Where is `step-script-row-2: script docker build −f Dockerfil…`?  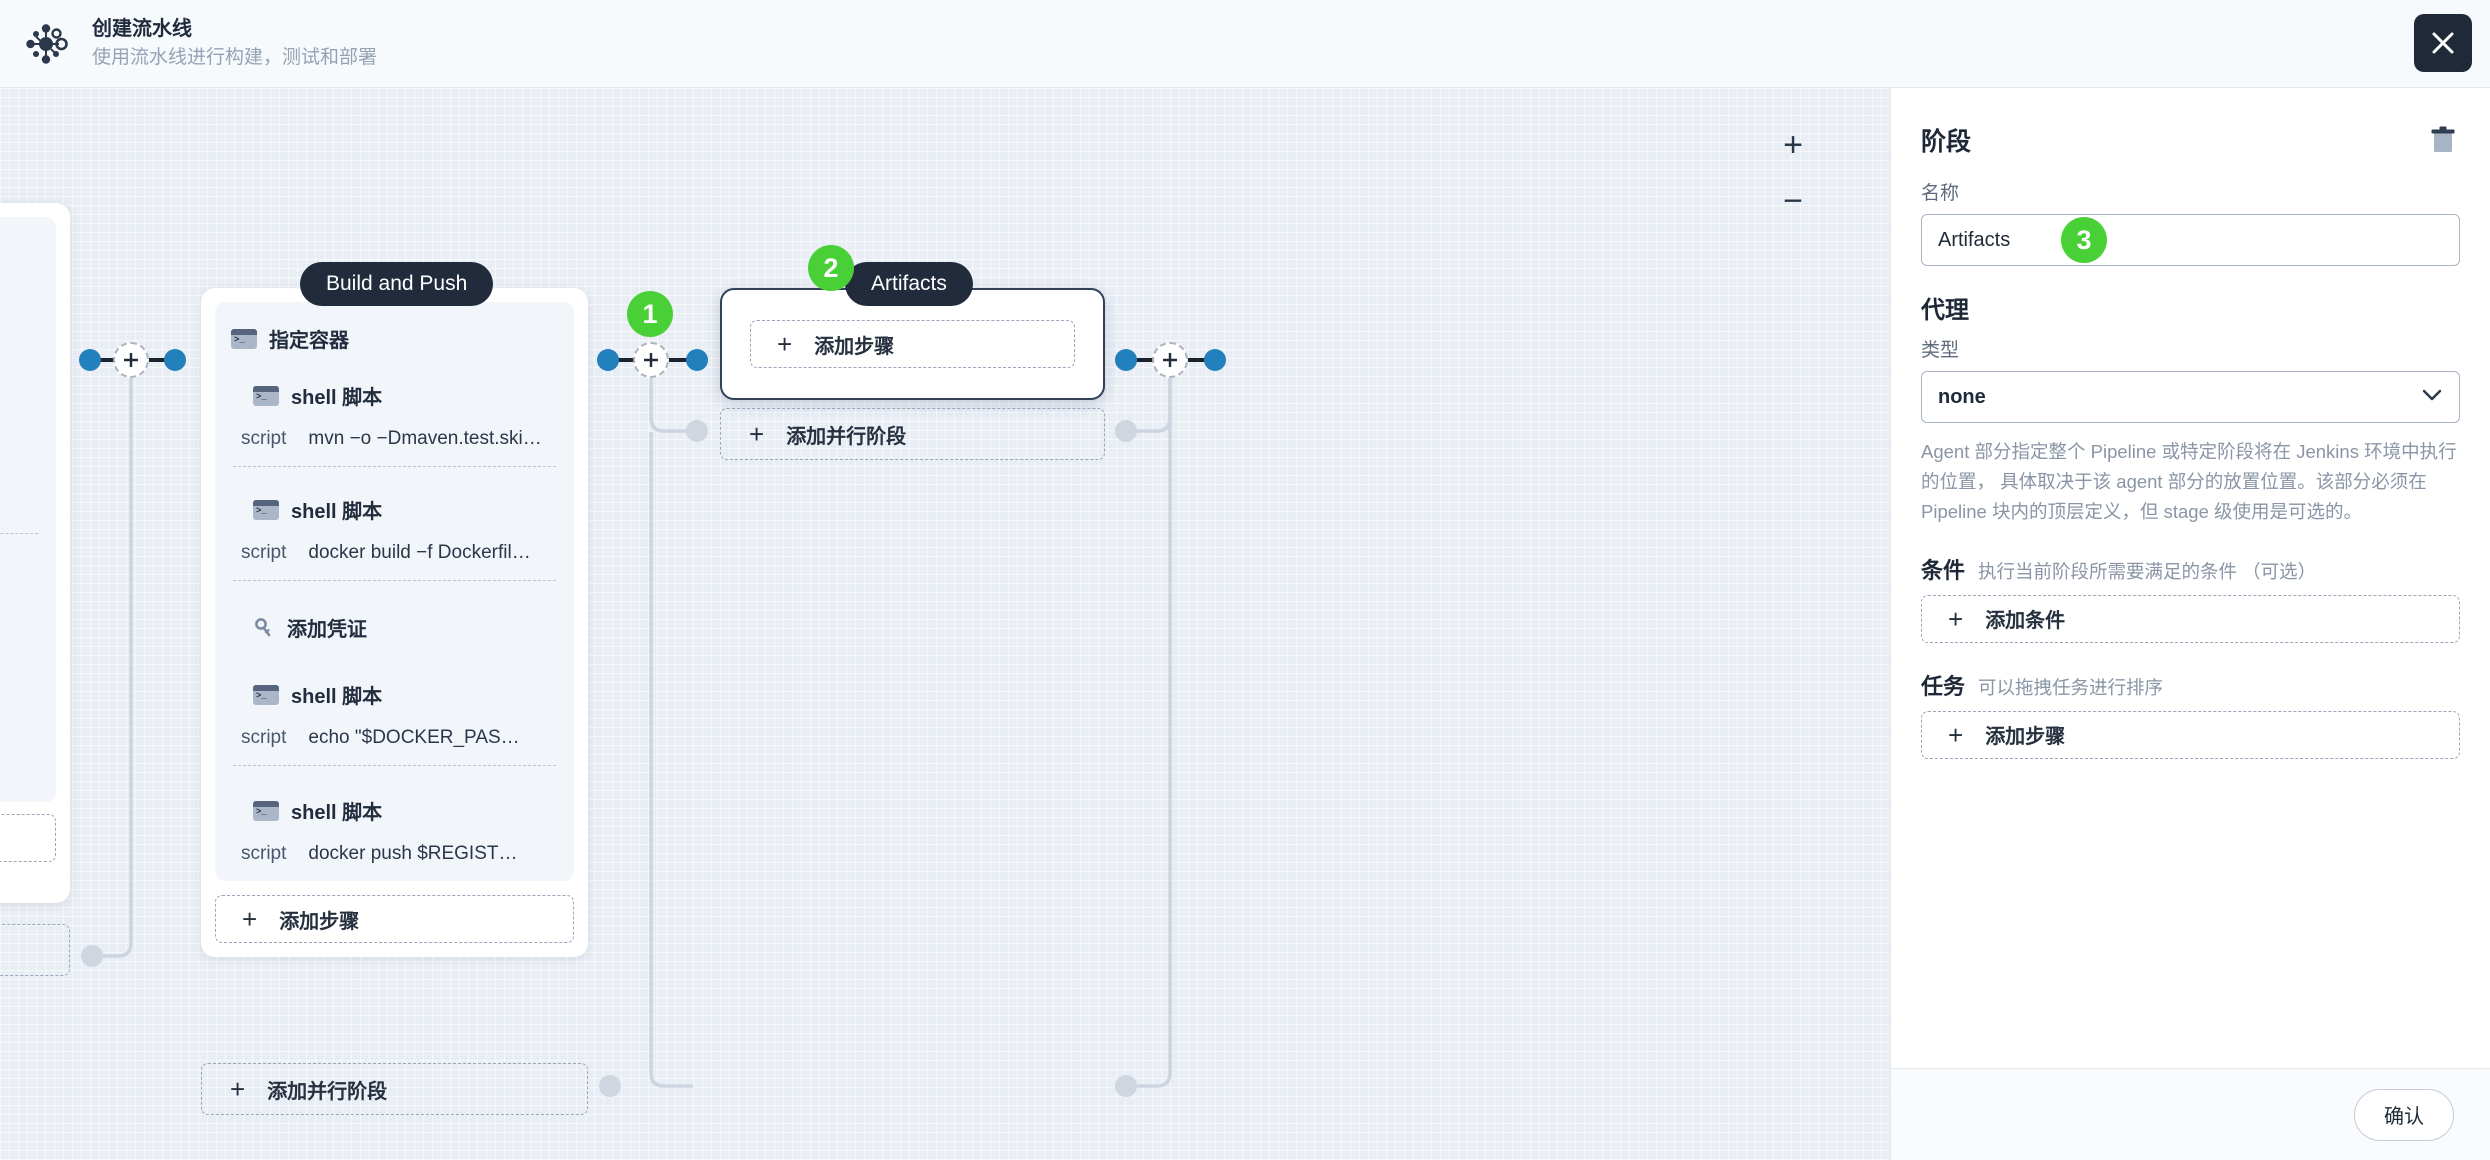
step-script-row-2: script docker build −f Dockerfil… is located at coordinates (394, 554).